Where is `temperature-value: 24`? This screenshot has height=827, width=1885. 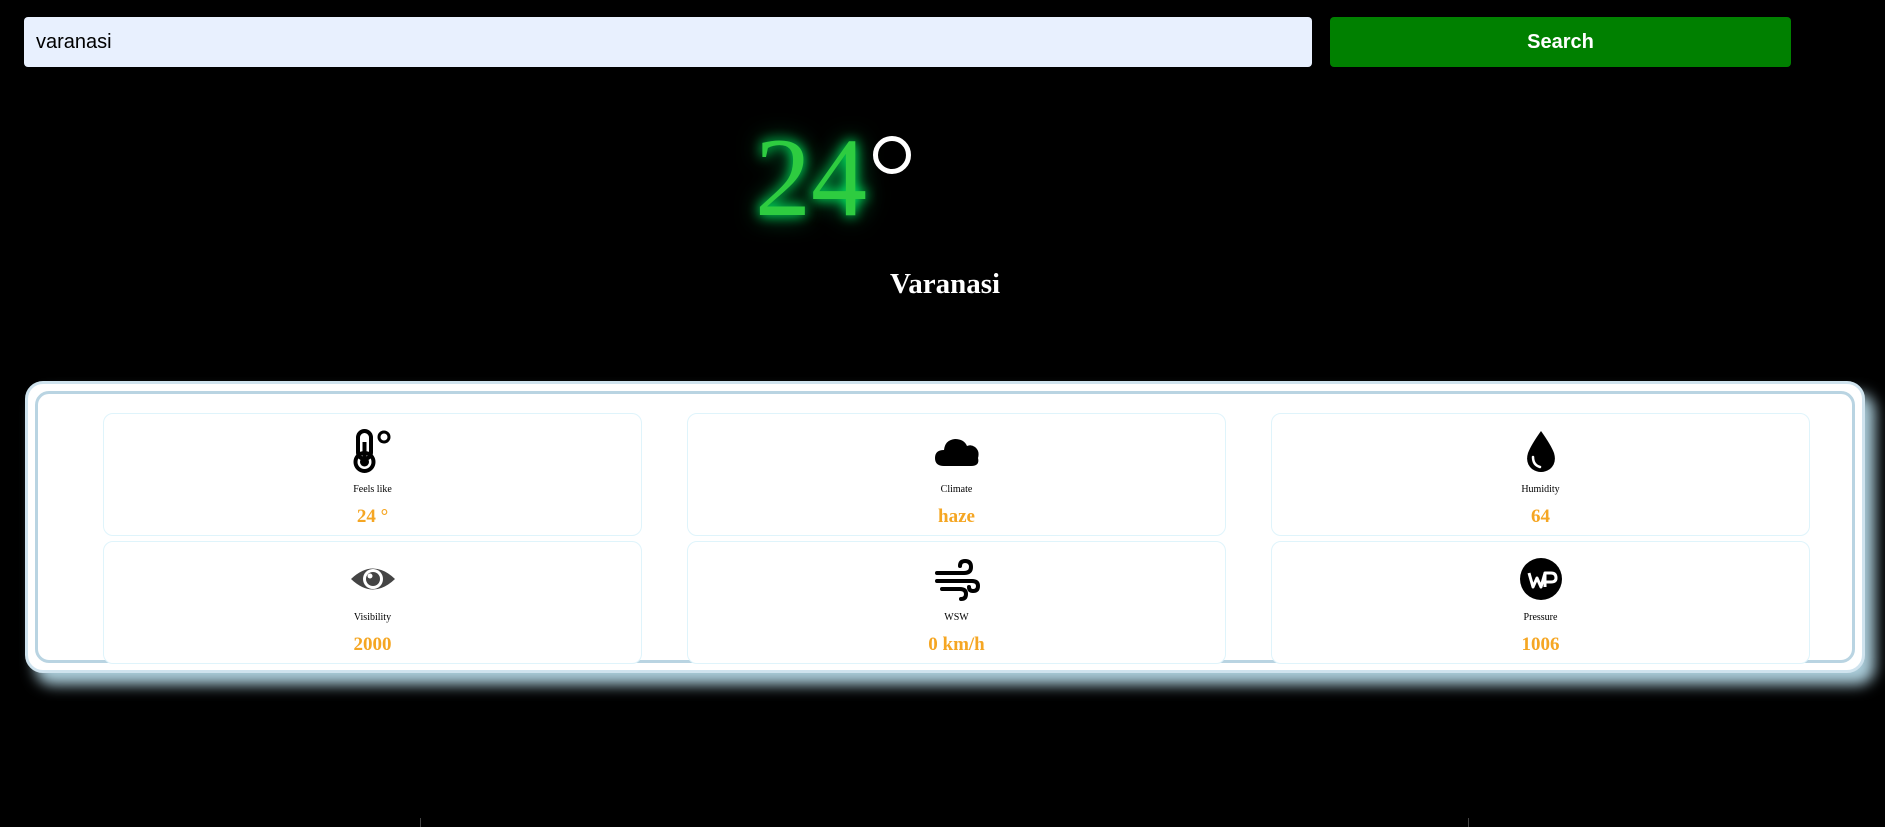 temperature-value: 24 is located at coordinates (811, 178).